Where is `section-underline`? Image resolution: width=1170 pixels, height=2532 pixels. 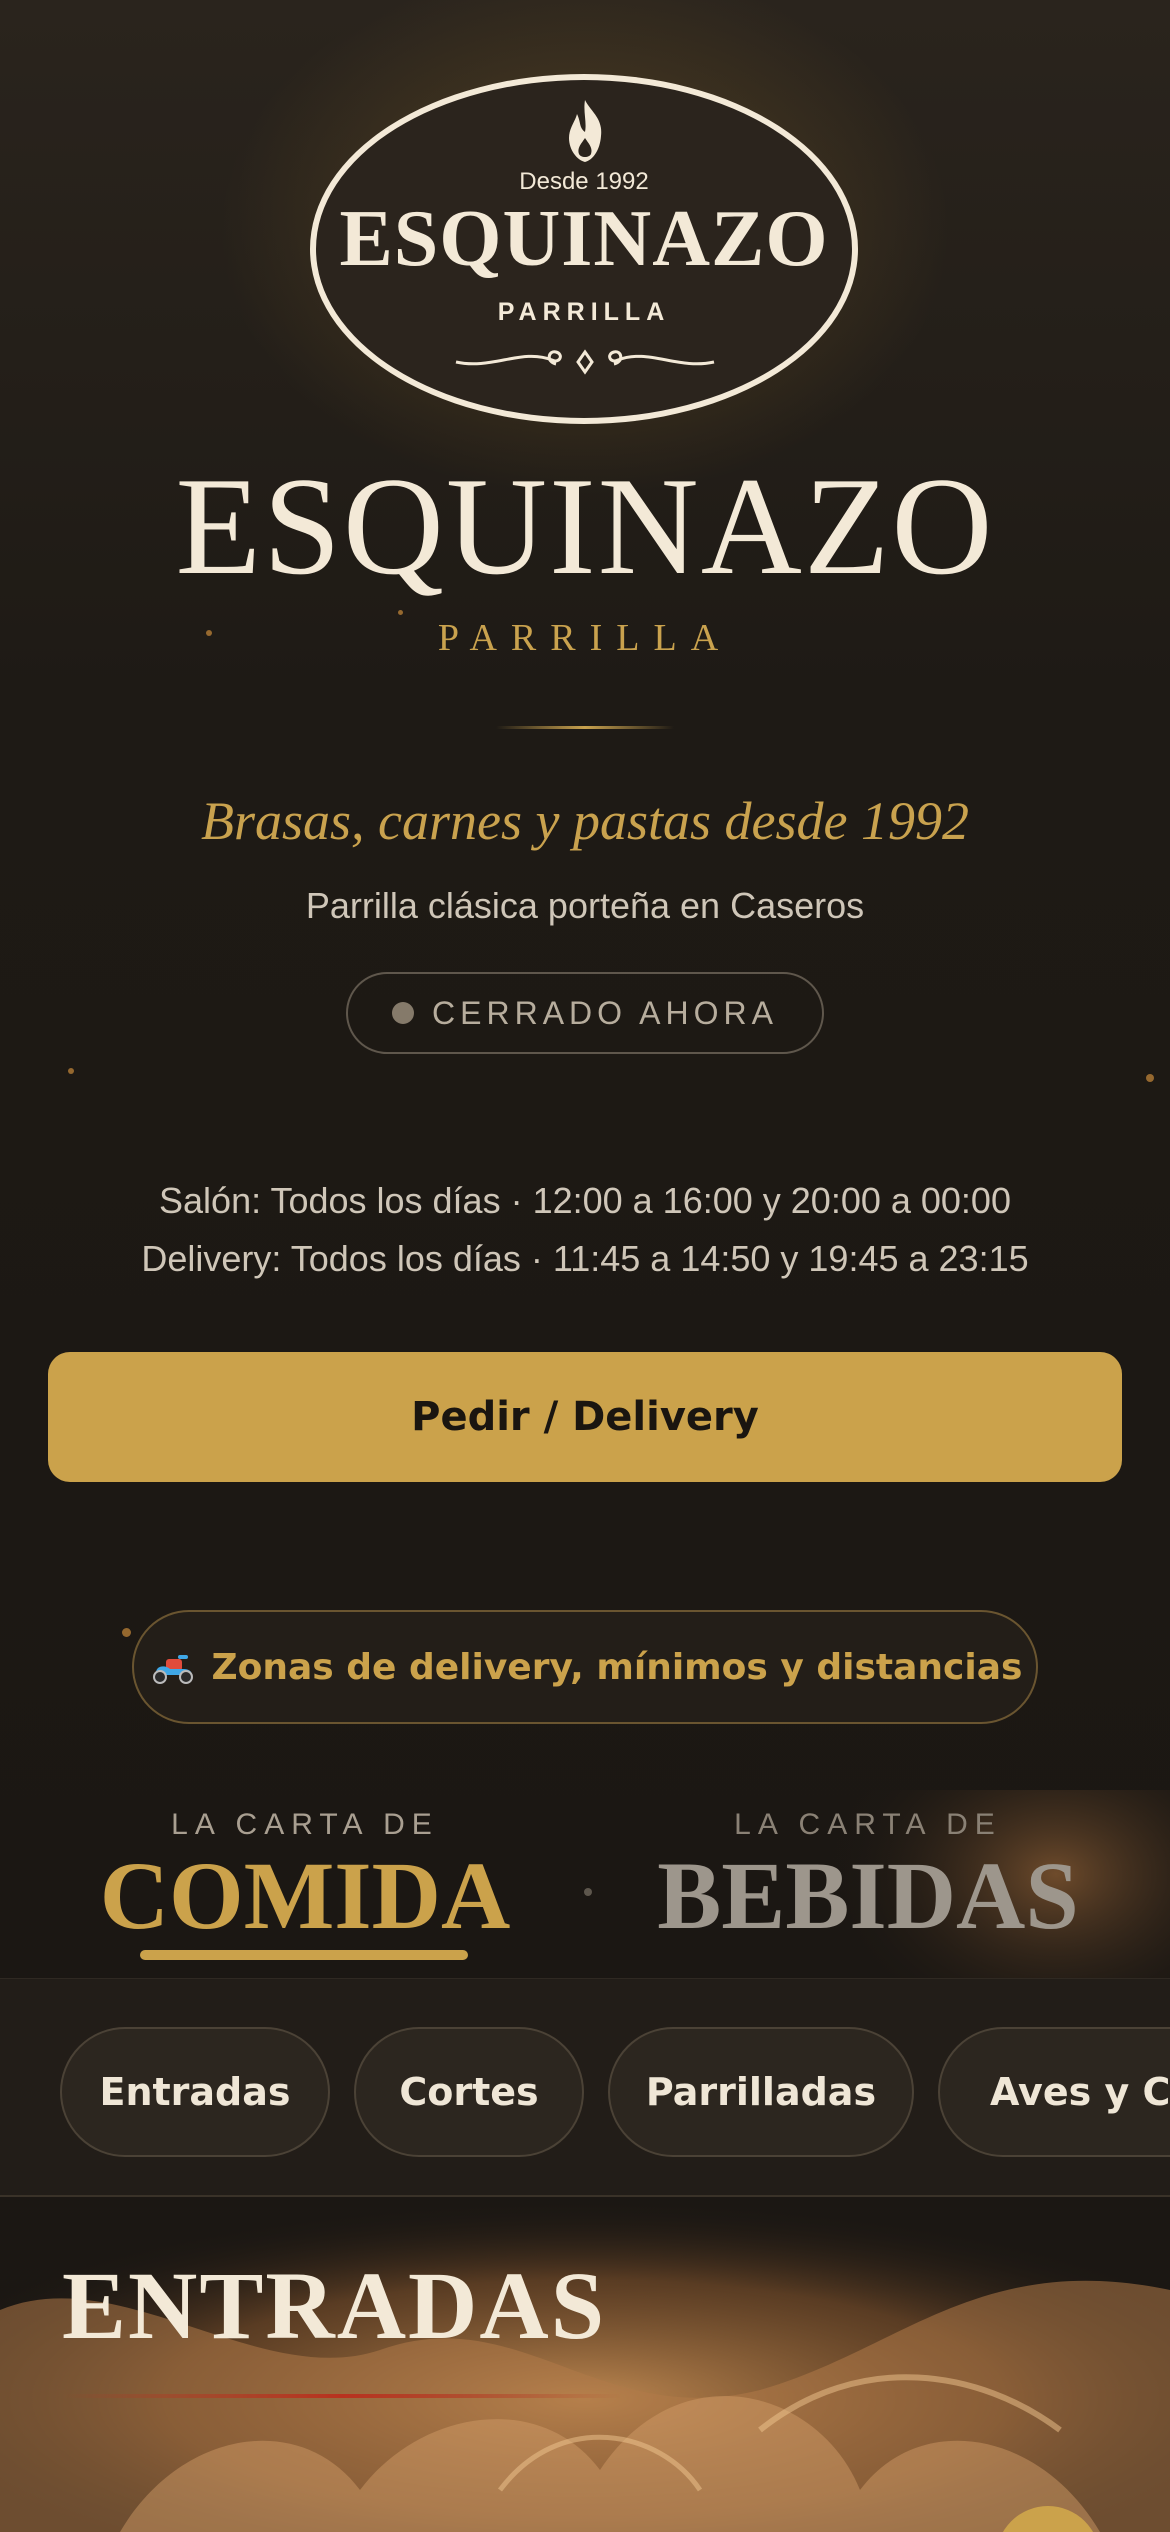
section-underline is located at coordinates (342, 2396).